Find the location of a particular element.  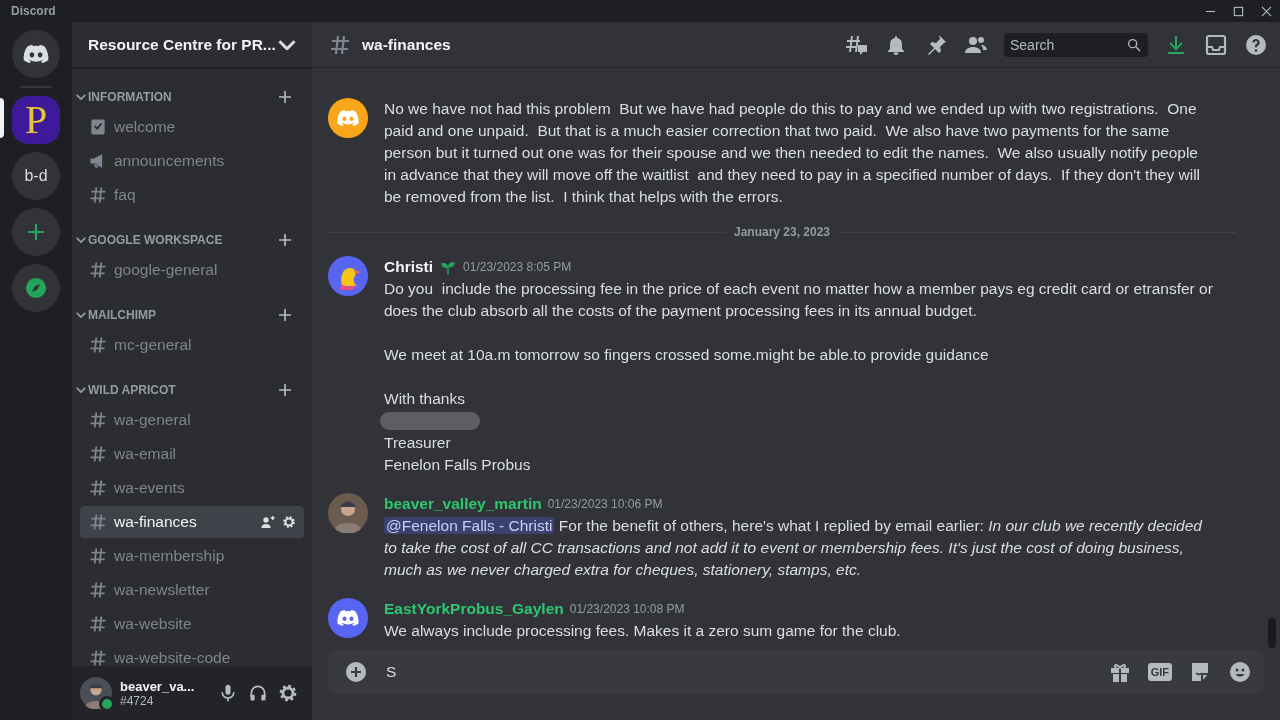

bird-avatar is located at coordinates (348, 276).